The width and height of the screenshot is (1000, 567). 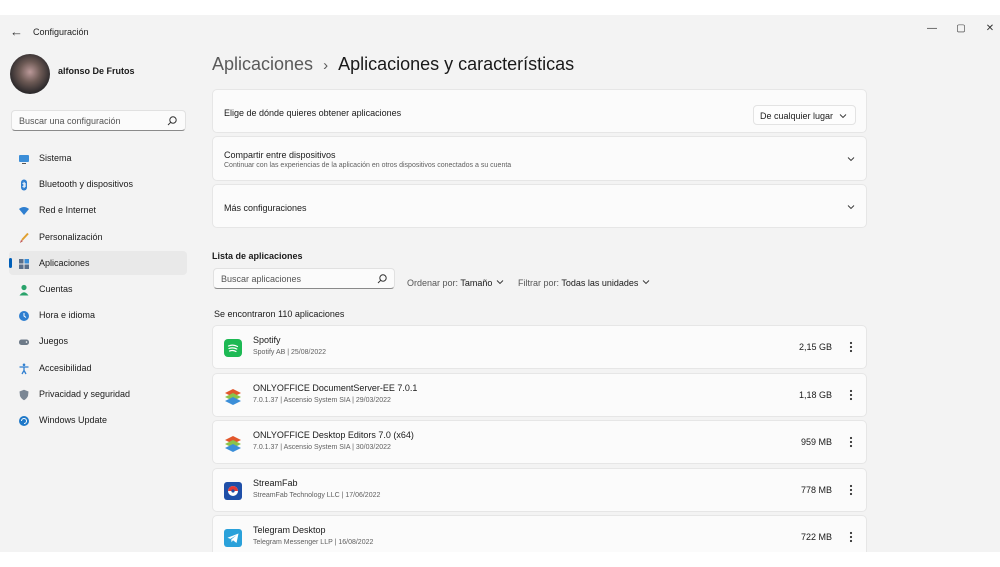 I want to click on person-icon, so click(x=24, y=289).